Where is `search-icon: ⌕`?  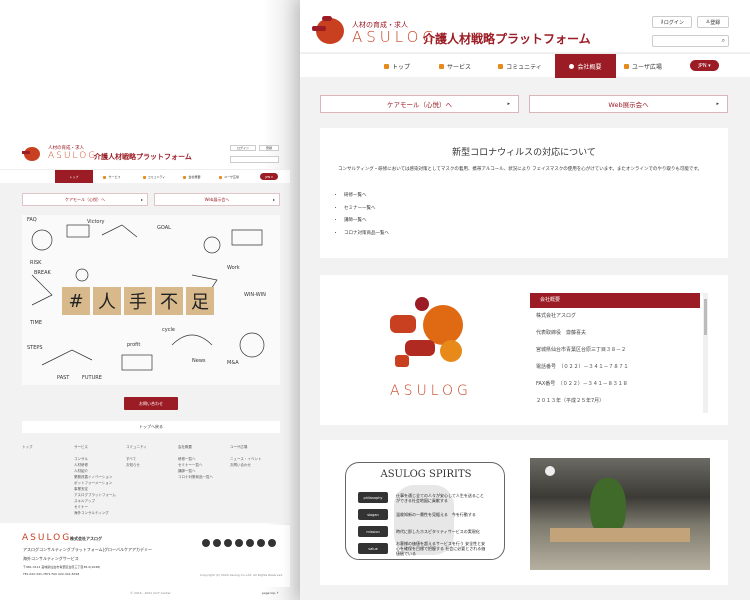
search-icon: ⌕ is located at coordinates (723, 40).